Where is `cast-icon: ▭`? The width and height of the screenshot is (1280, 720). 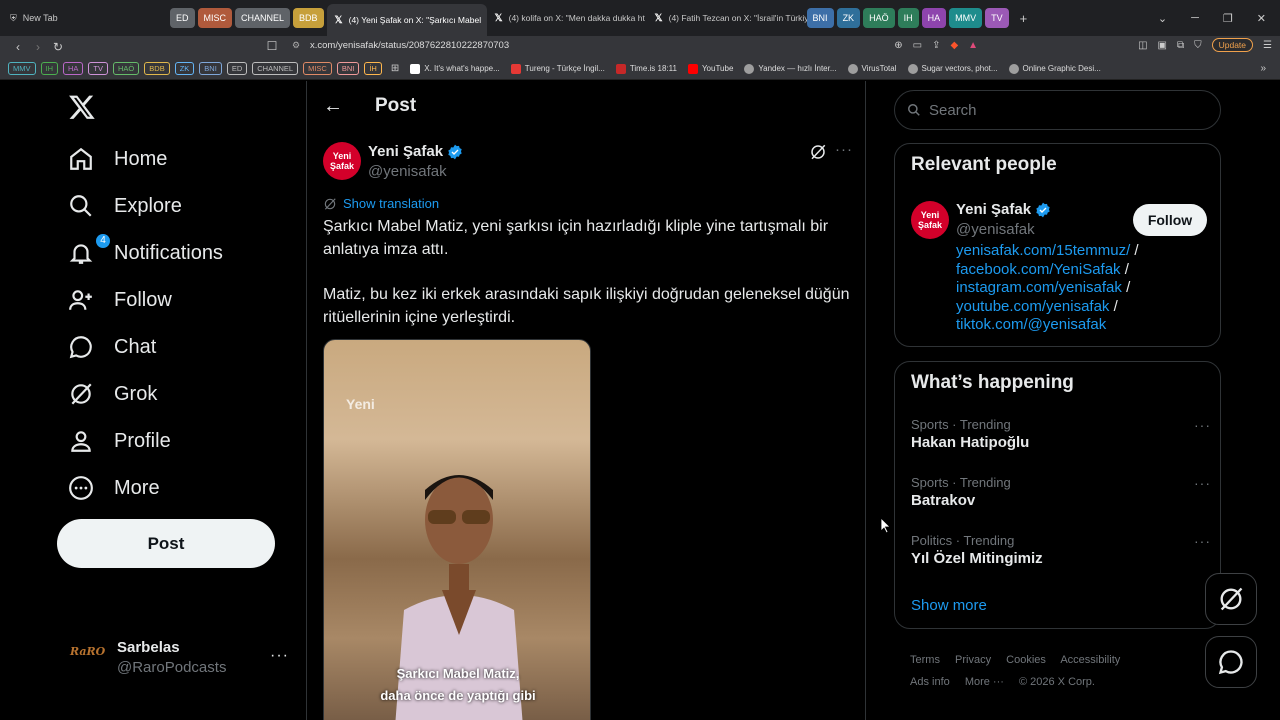
cast-icon: ▭ is located at coordinates (917, 45).